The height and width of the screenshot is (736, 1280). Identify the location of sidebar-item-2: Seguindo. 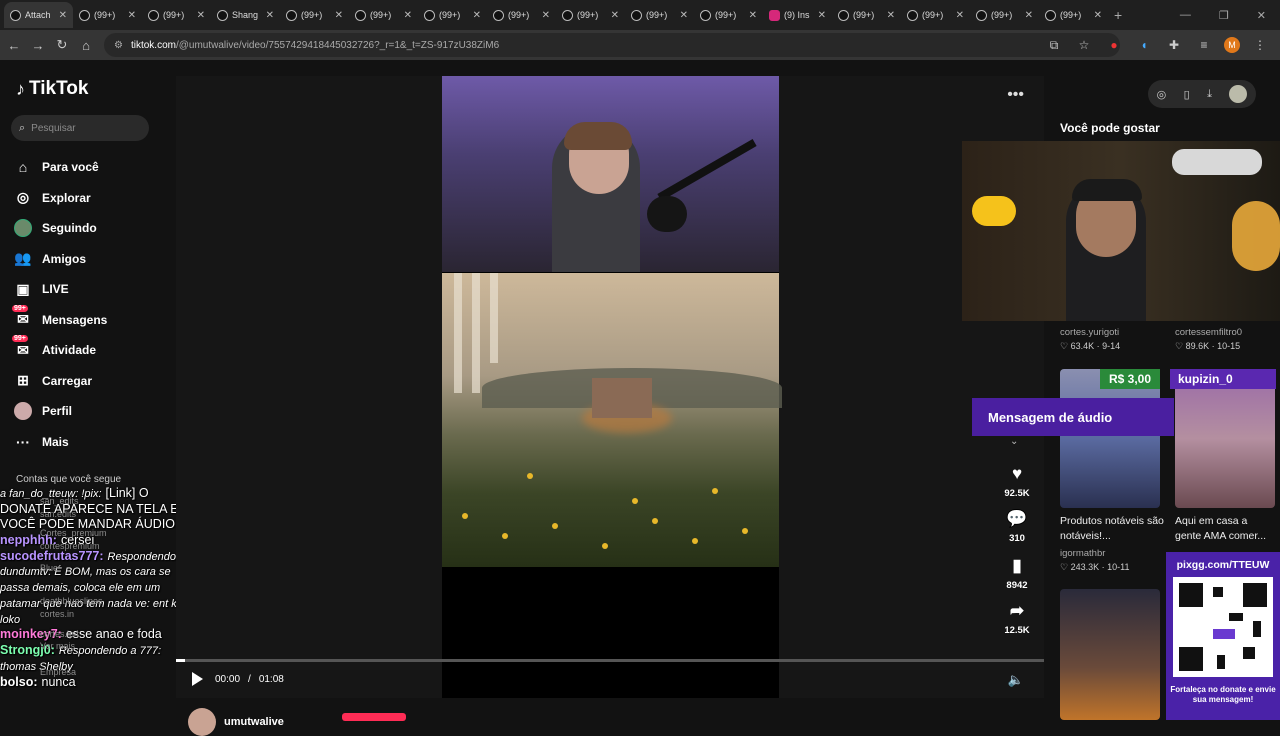
(60, 228).